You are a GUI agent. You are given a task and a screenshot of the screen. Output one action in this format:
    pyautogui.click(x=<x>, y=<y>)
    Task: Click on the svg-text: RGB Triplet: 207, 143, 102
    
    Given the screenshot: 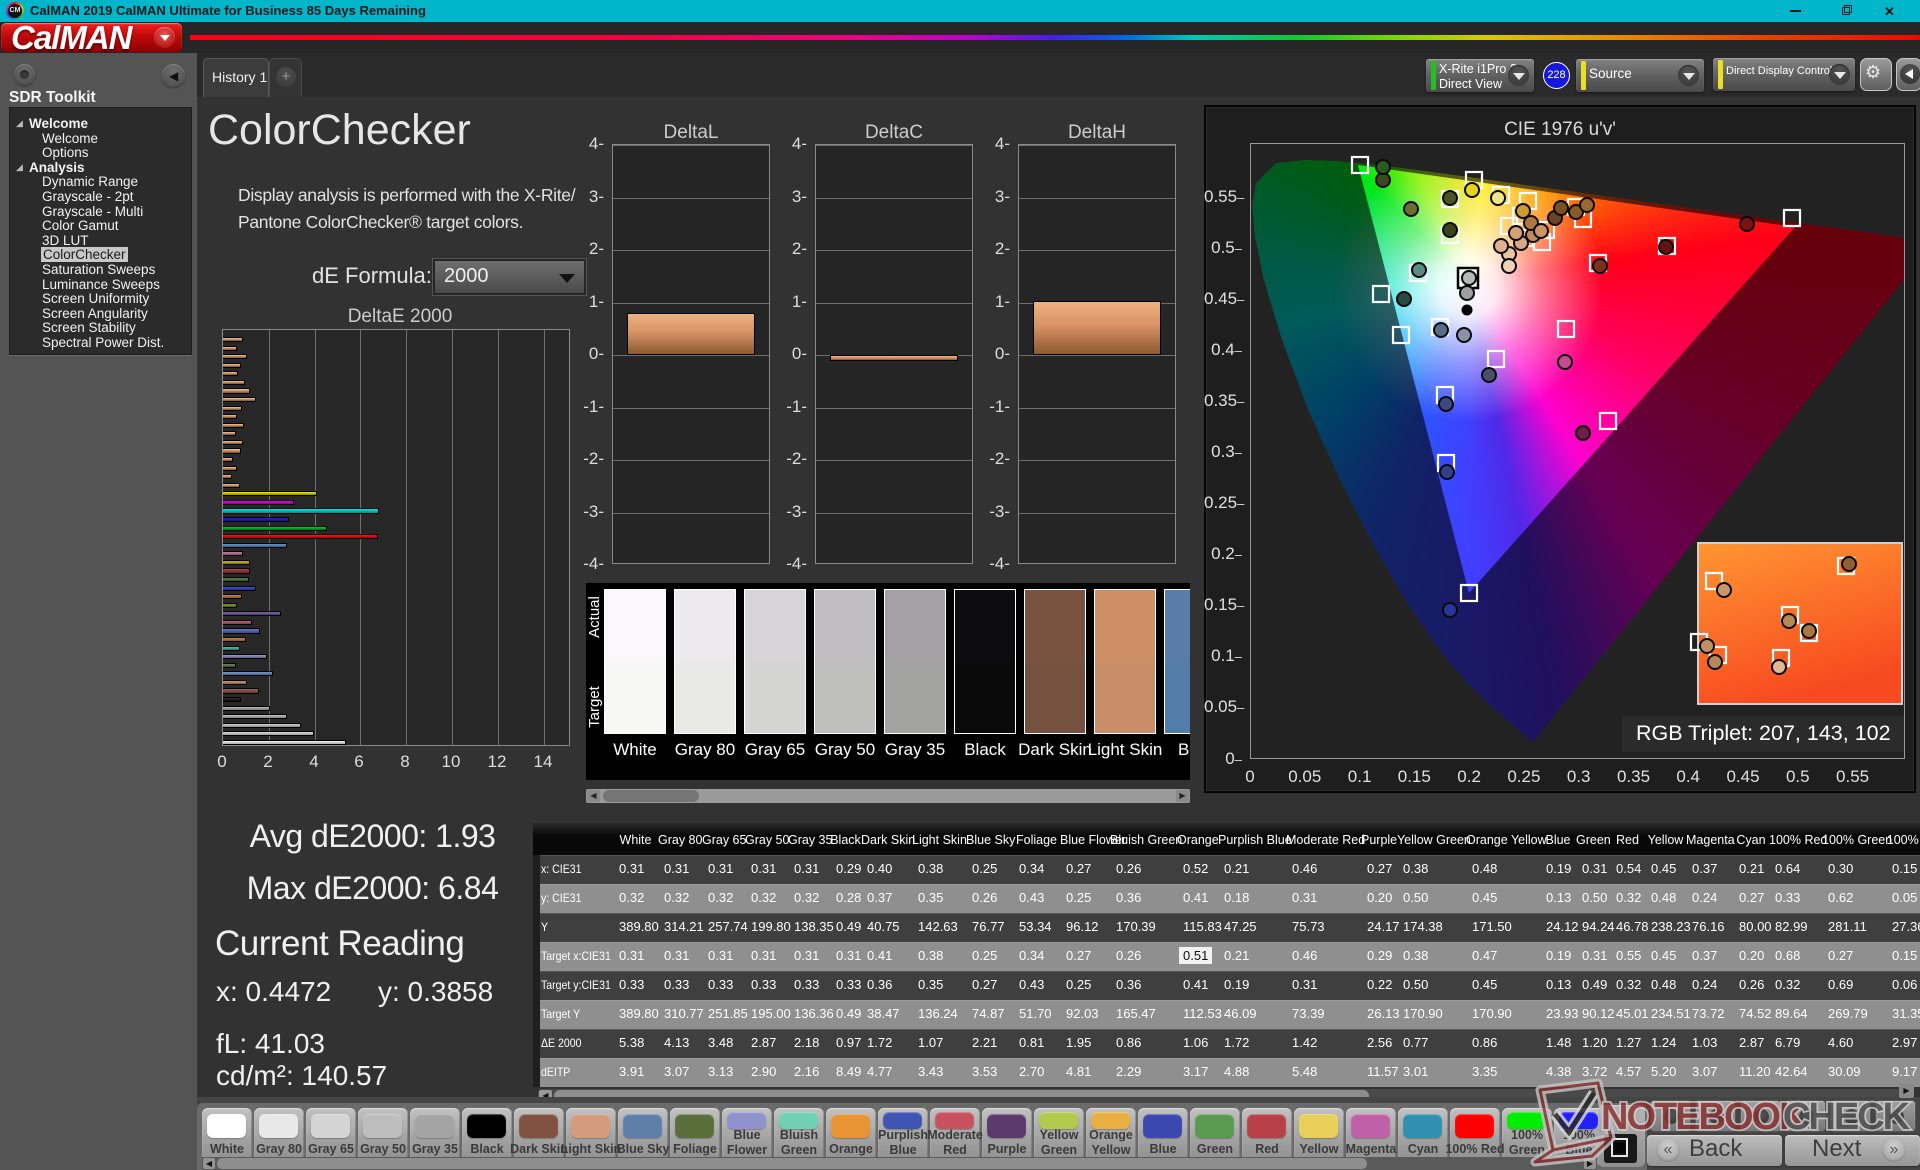 What is the action you would take?
    pyautogui.click(x=1763, y=733)
    